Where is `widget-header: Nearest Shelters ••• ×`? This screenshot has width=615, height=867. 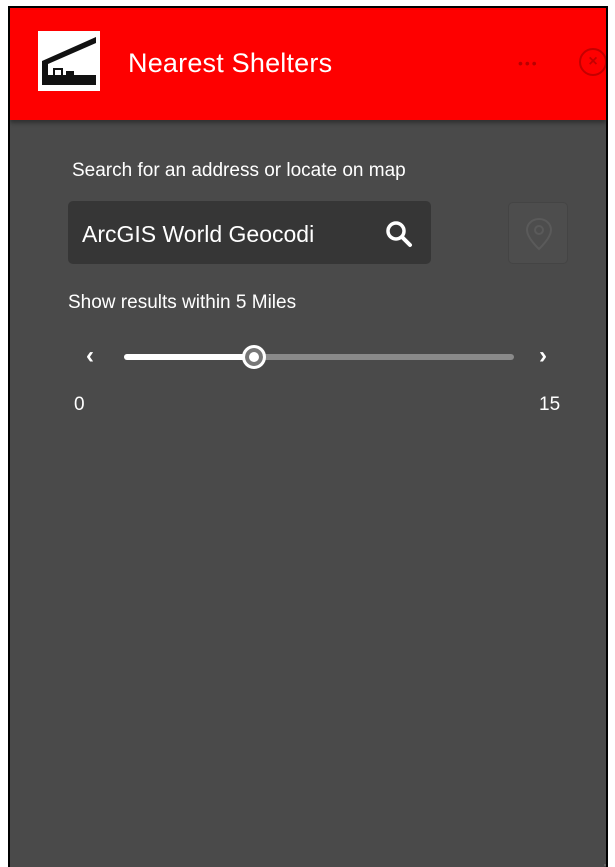 widget-header: Nearest Shelters ••• × is located at coordinates (308, 64).